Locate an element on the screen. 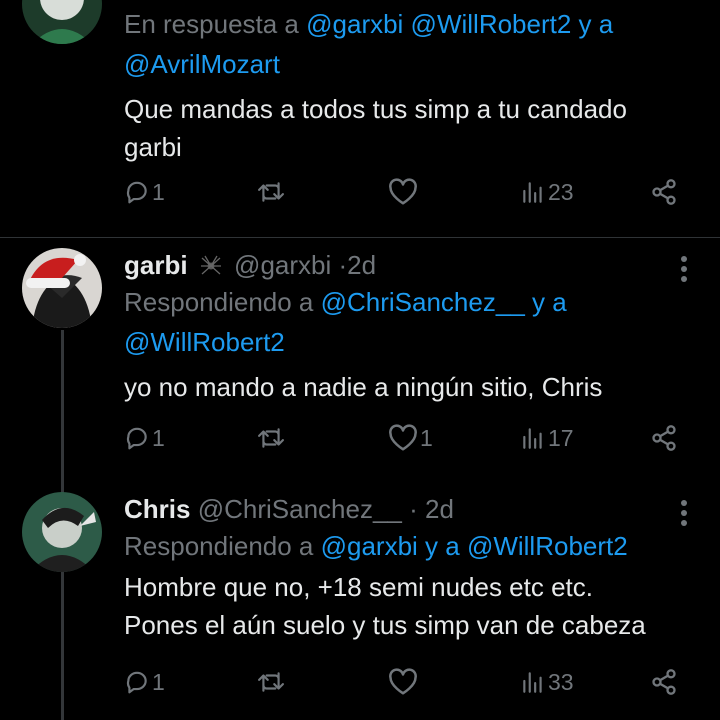 The height and width of the screenshot is (720, 720). tweet-actions: 1 33 is located at coordinates (404, 682).